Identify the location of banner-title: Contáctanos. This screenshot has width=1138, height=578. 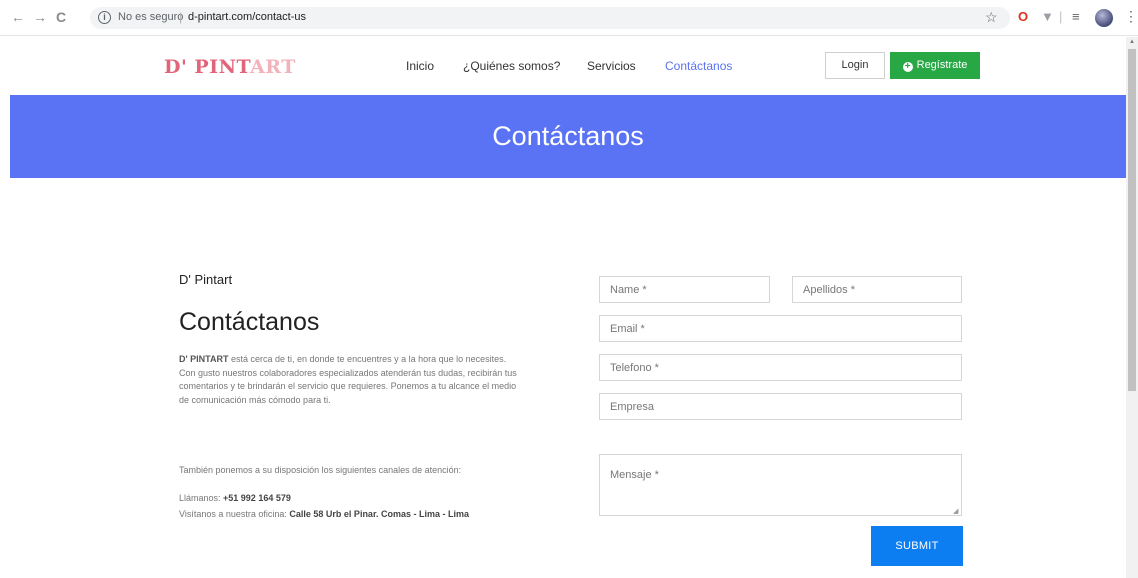
(568, 136).